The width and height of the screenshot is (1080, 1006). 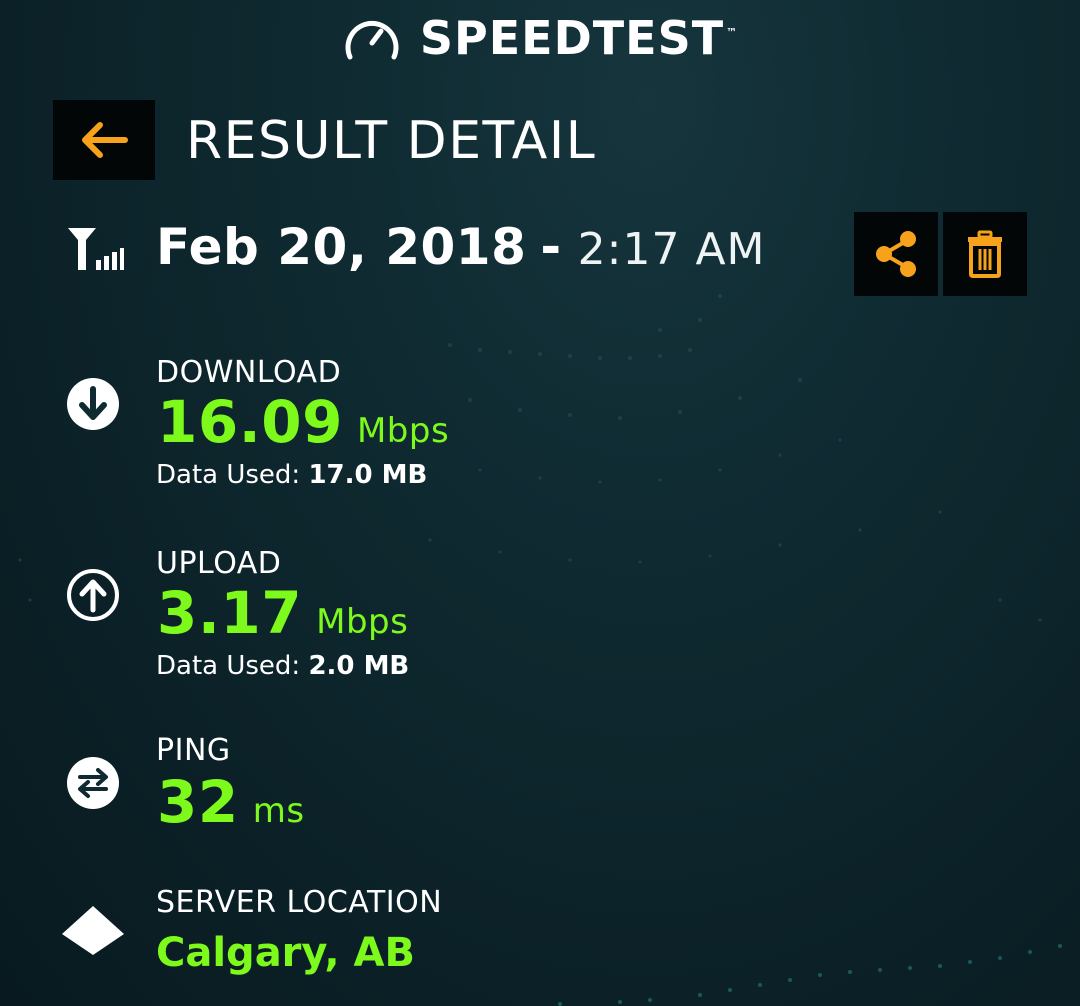 I want to click on server-location-label: SERVER LOCATION, so click(x=299, y=902).